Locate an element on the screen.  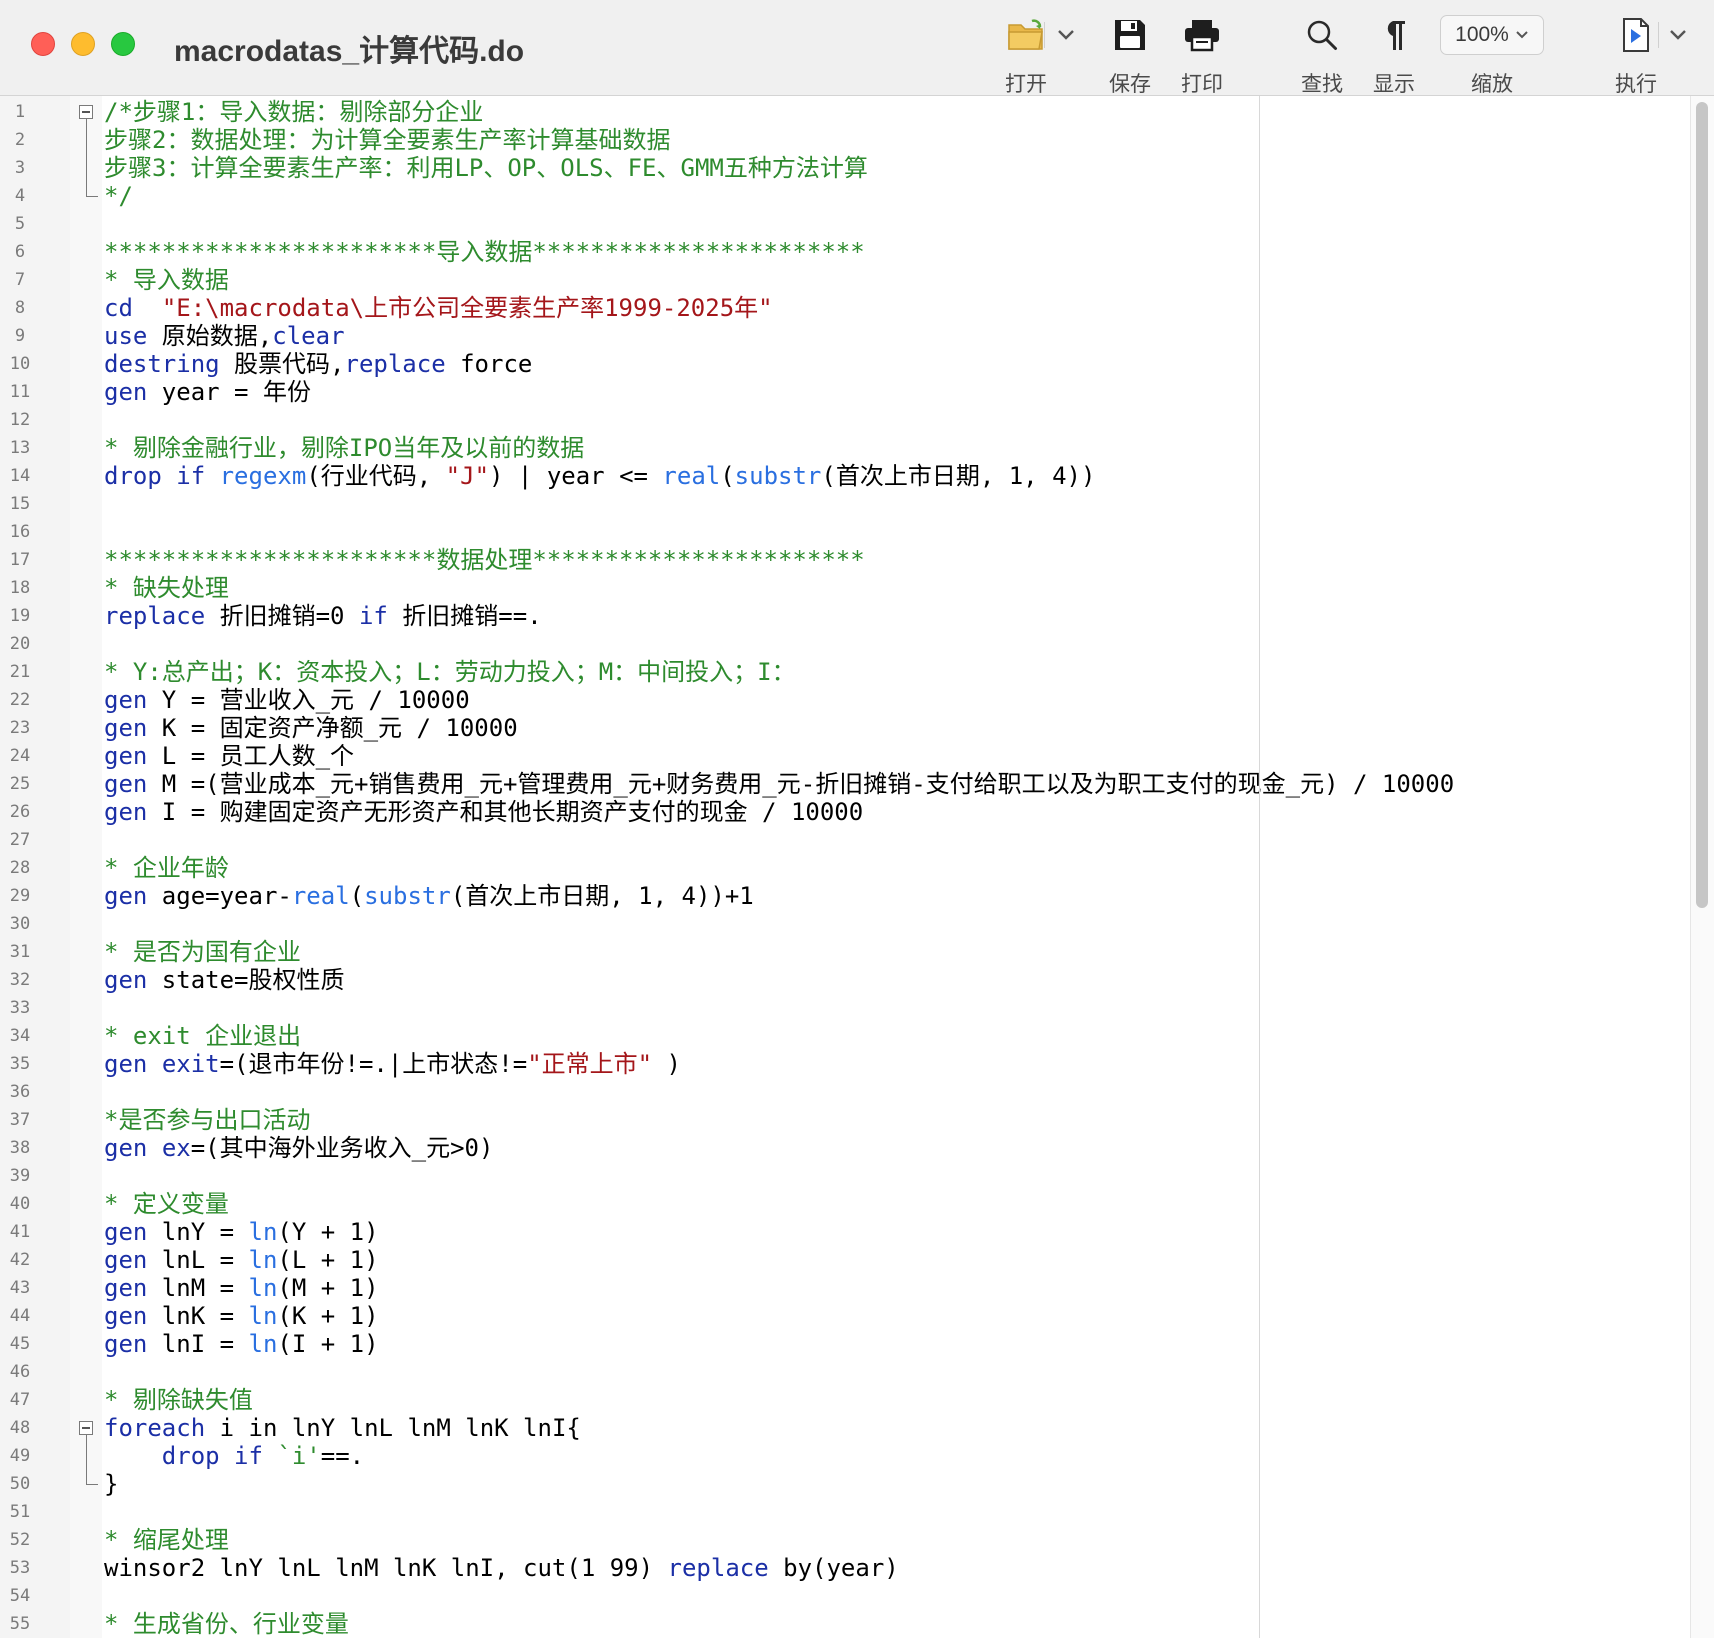
zoom-control: 100% 缩放 is located at coordinates (1492, 55).